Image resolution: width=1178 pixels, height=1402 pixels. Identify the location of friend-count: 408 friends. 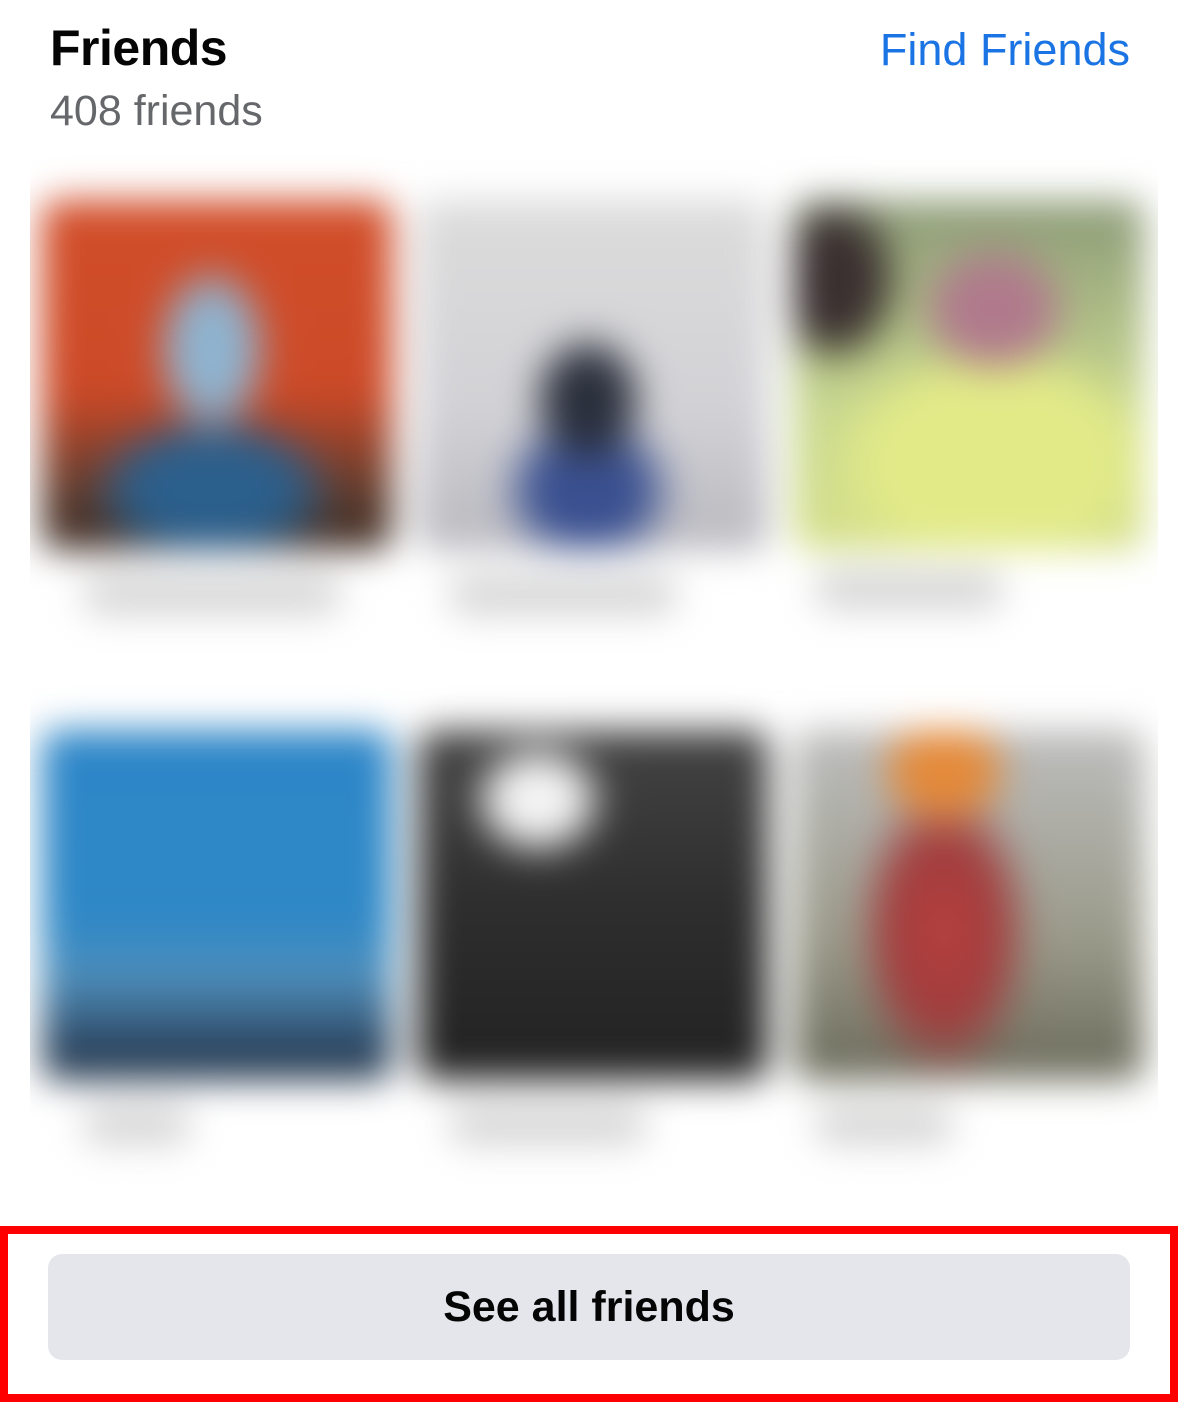
(156, 111).